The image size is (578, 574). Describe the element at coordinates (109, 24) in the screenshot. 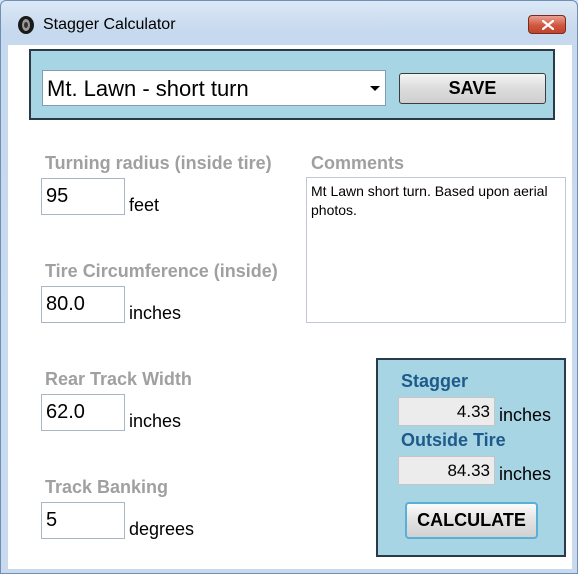

I see `window-title: Stagger Calculator` at that location.